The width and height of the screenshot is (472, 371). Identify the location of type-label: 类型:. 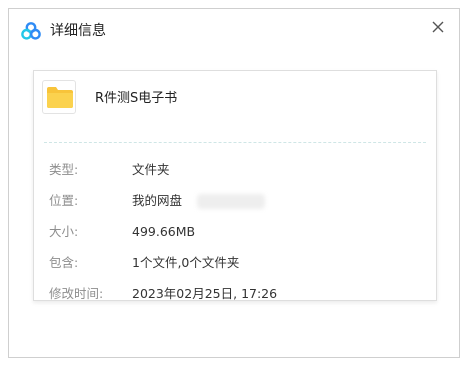
(64, 169).